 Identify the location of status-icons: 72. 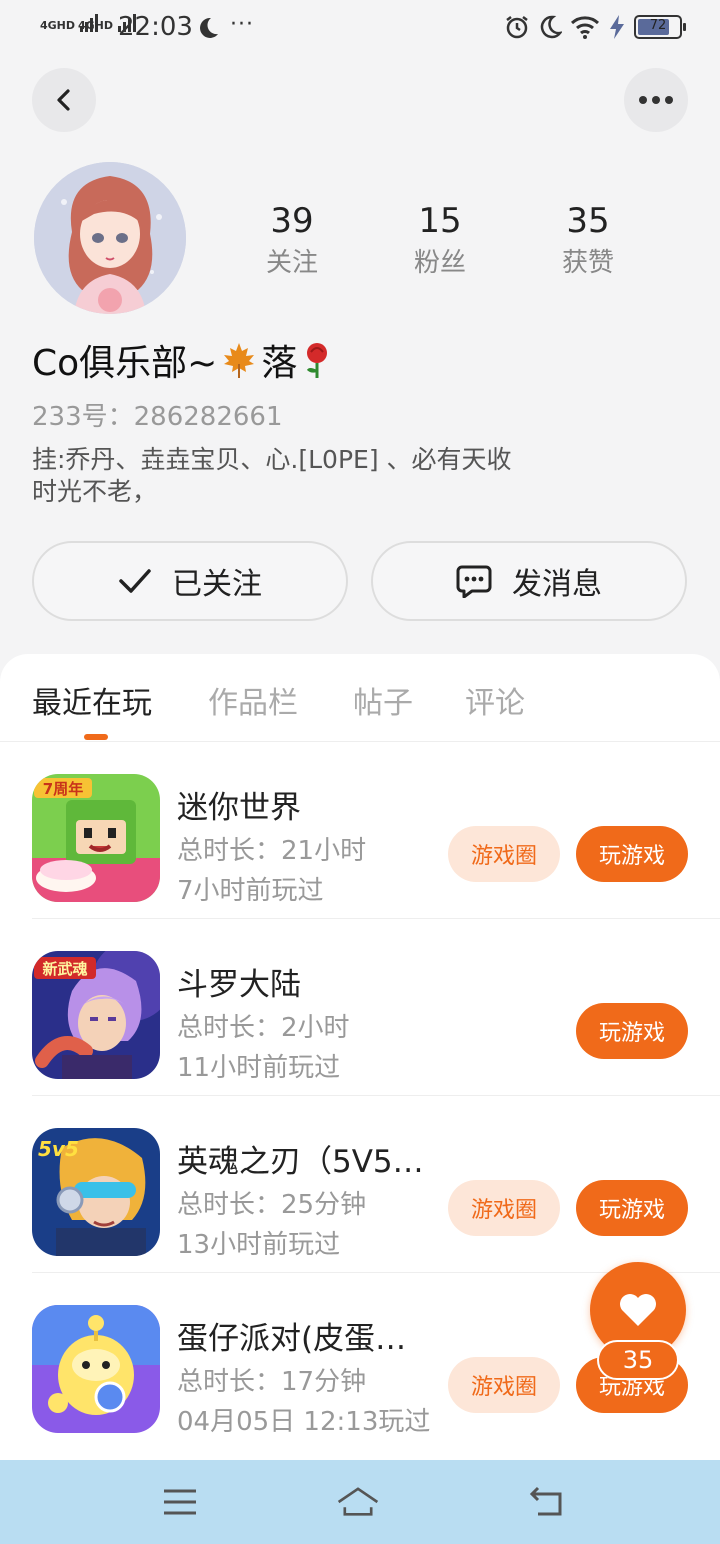
(595, 27).